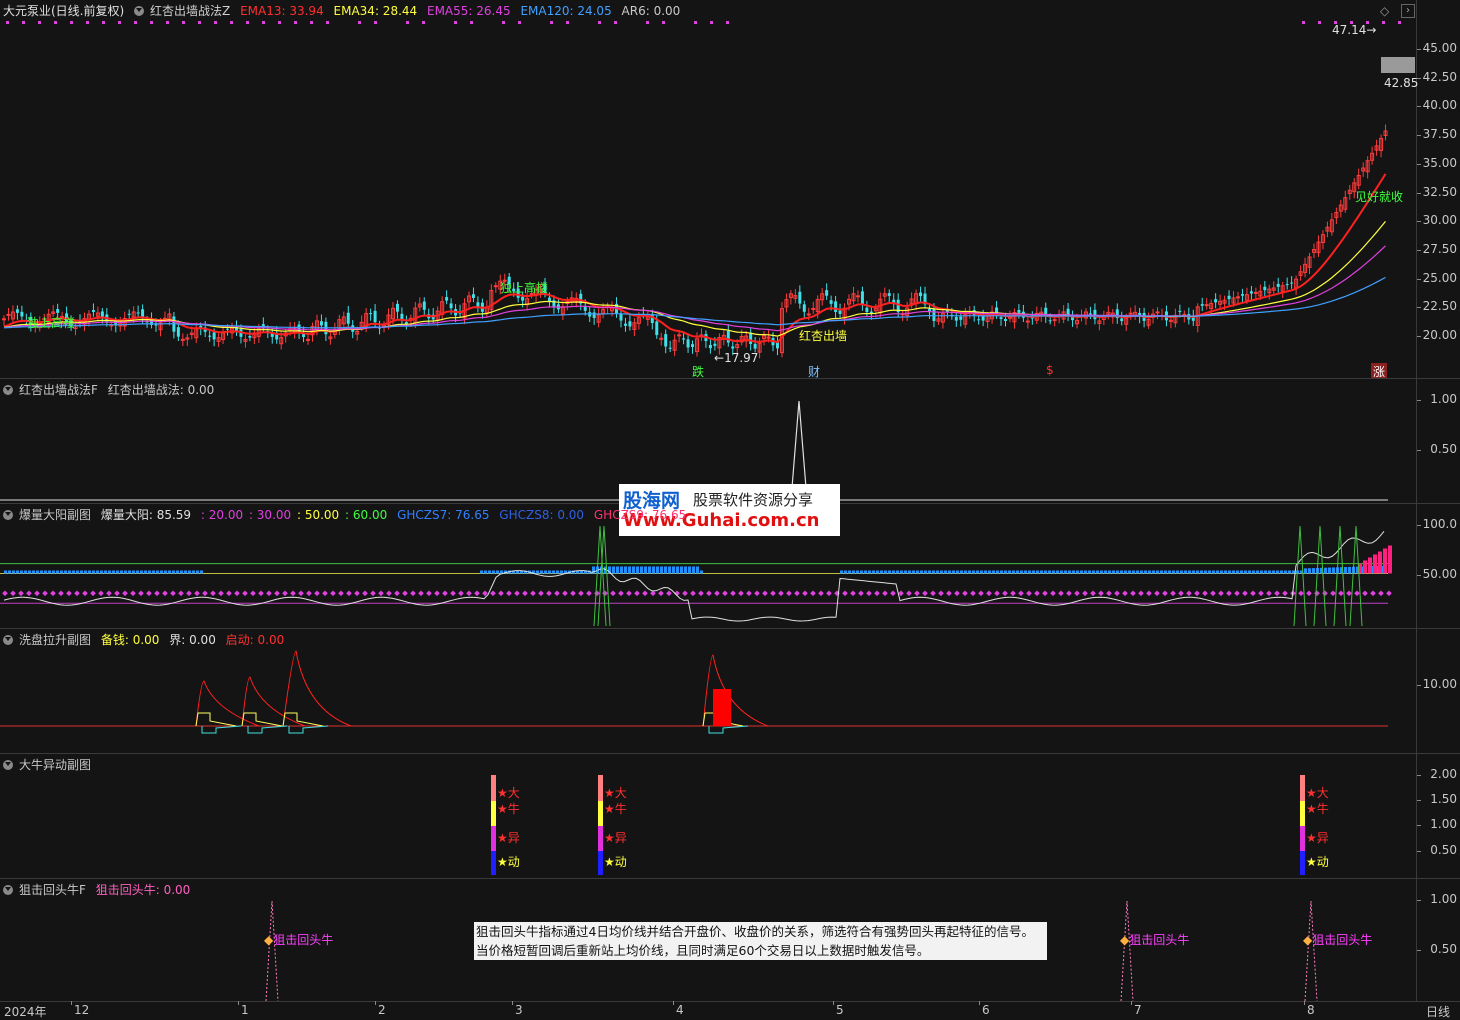 This screenshot has width=1460, height=1020. I want to click on pane6-axis: 1.00 0.50, so click(1438, 940).